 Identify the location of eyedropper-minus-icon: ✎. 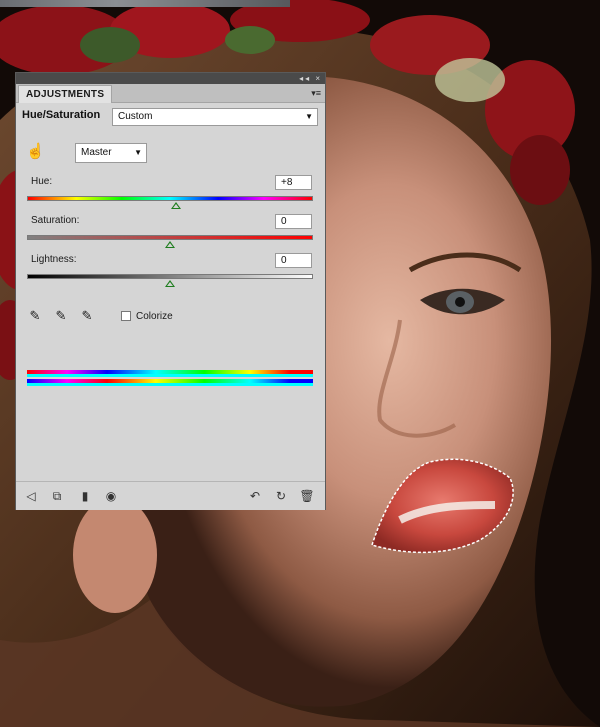
(87, 316).